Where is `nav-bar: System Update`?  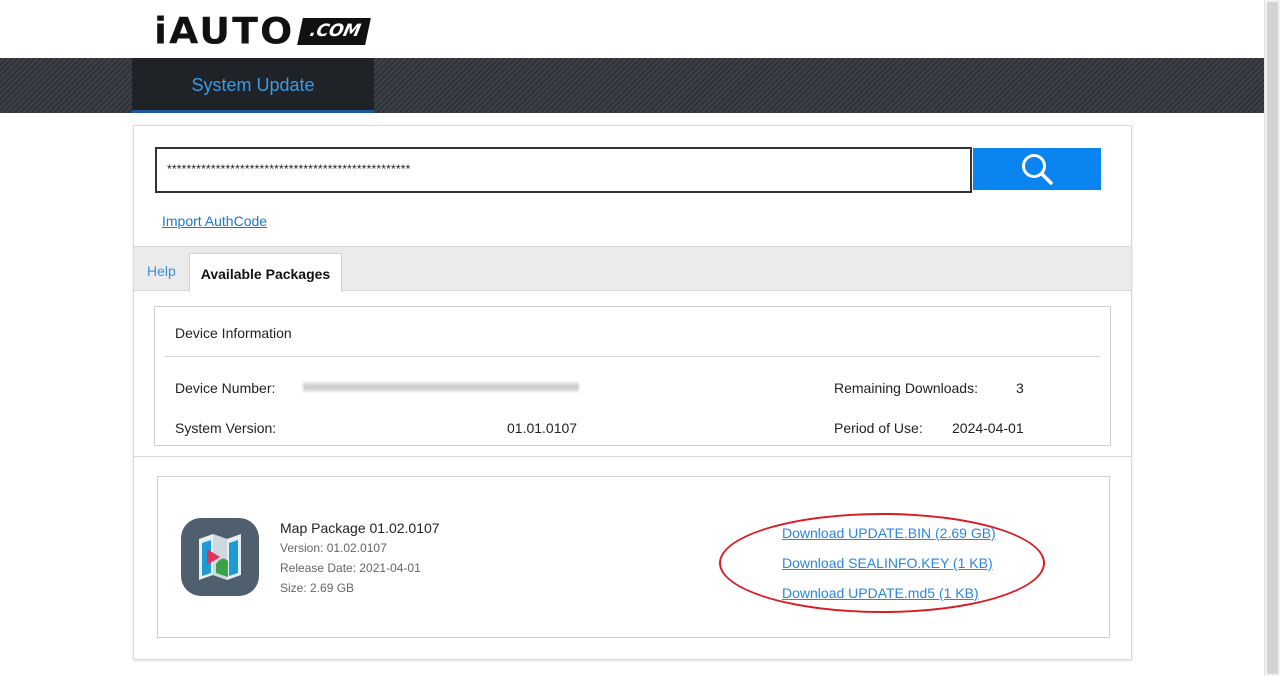 nav-bar: System Update is located at coordinates (632, 85).